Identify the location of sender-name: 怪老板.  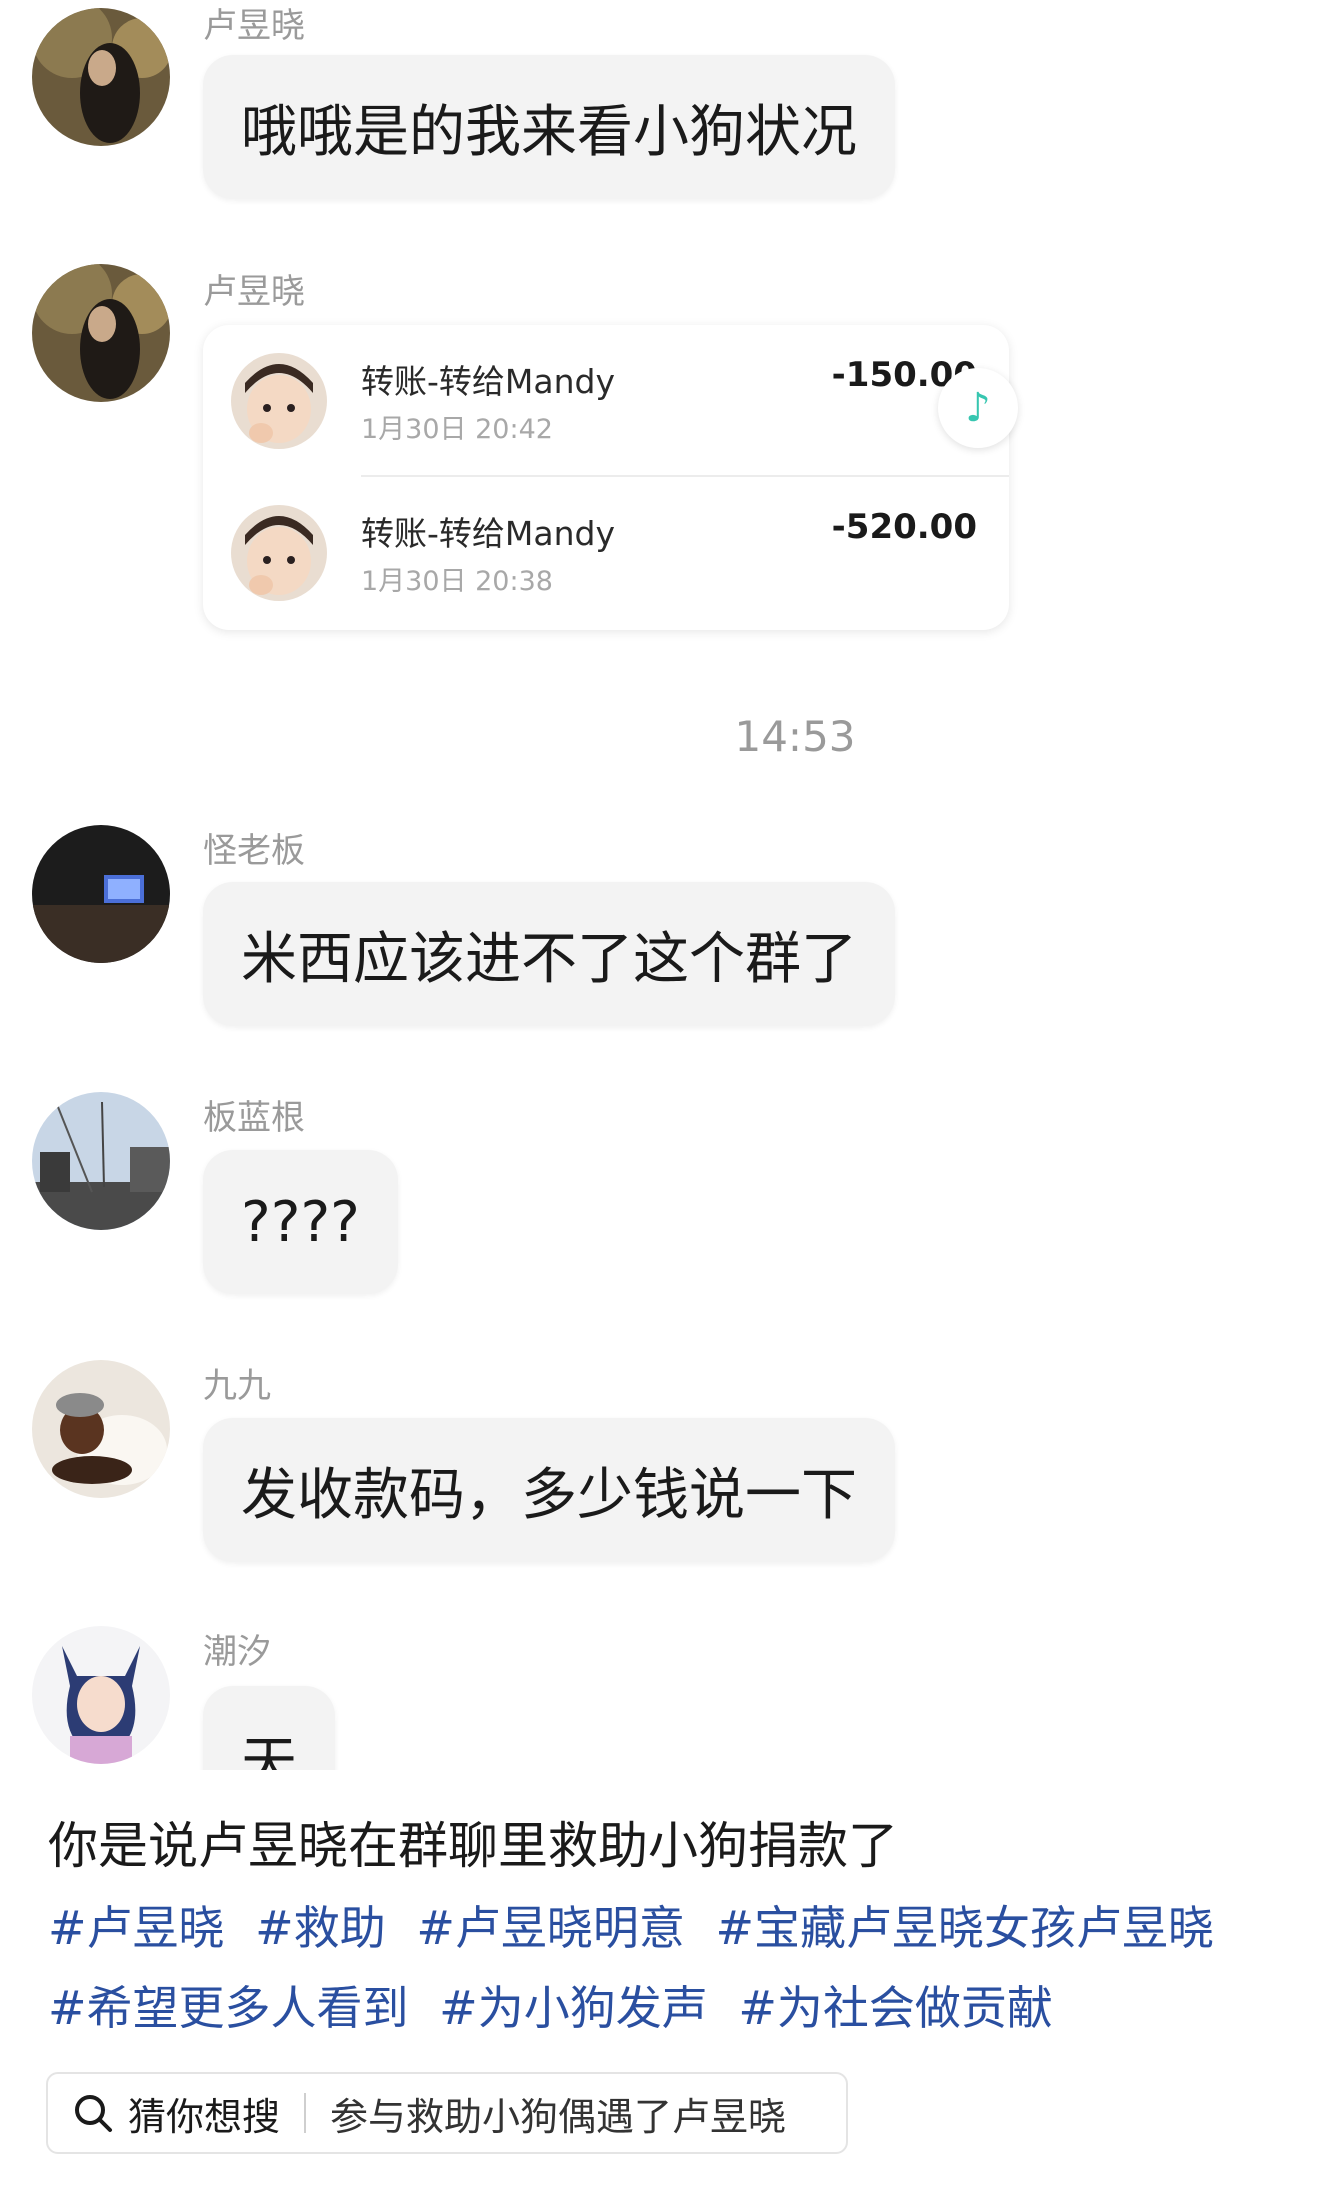
(254, 851).